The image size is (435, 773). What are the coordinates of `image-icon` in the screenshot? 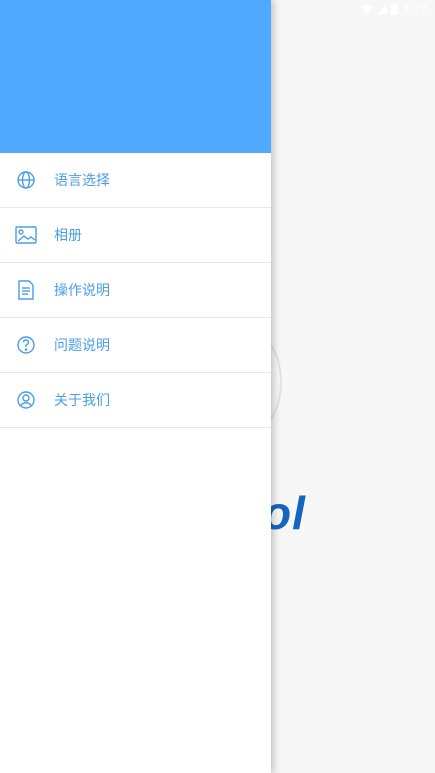 It's located at (26, 235).